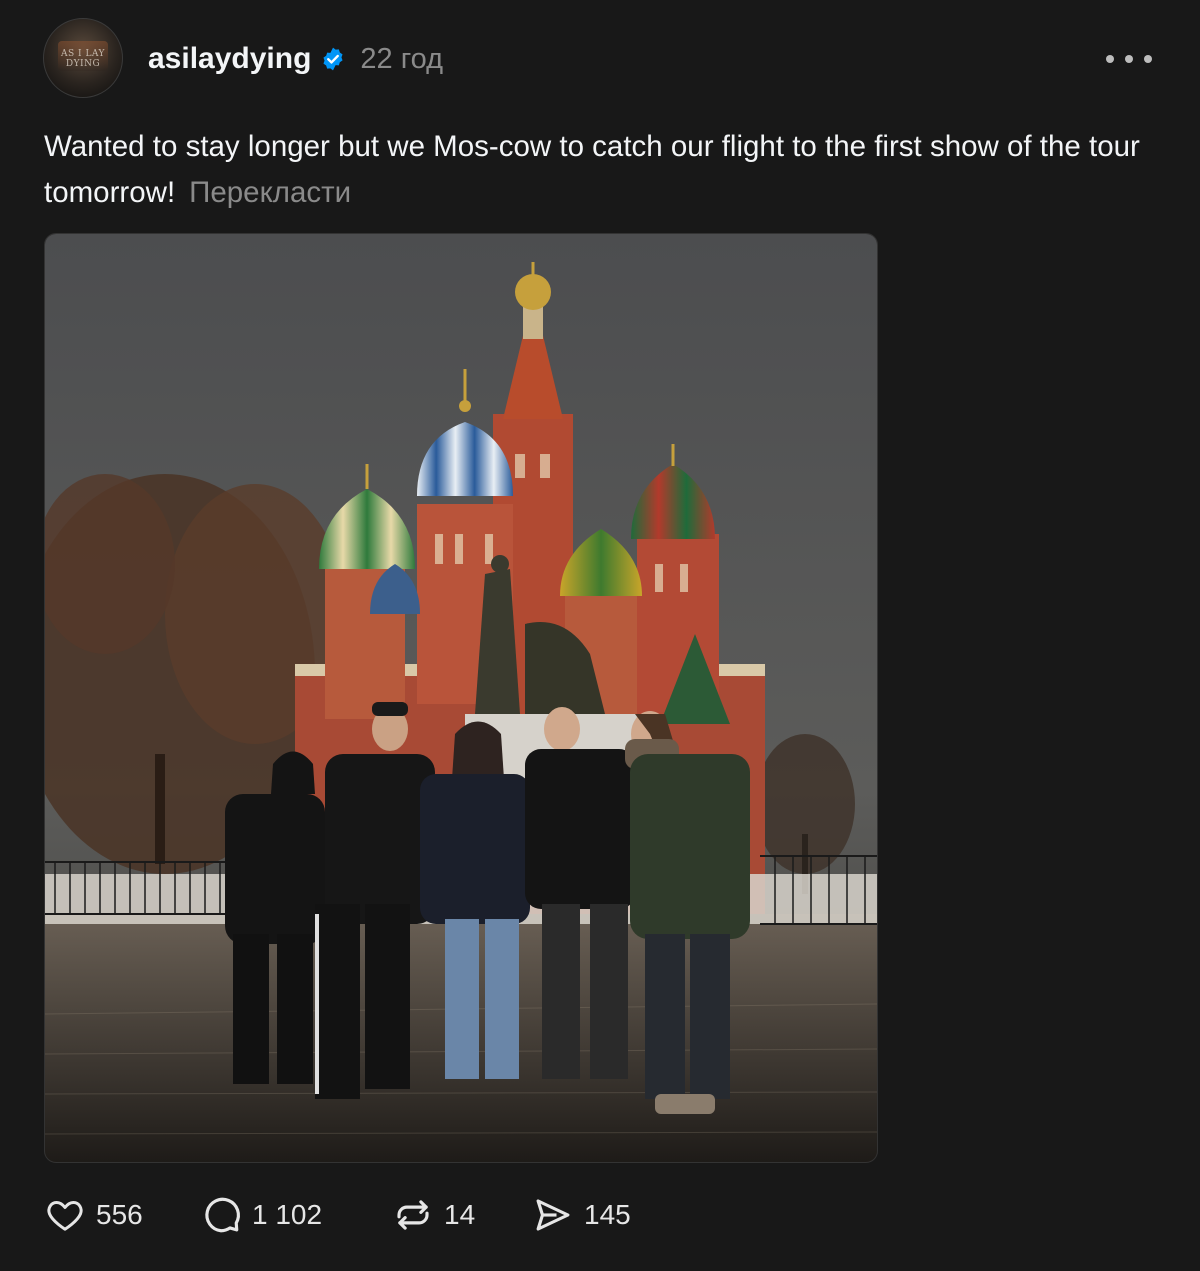  What do you see at coordinates (487, 908) in the screenshot?
I see `band-members` at bounding box center [487, 908].